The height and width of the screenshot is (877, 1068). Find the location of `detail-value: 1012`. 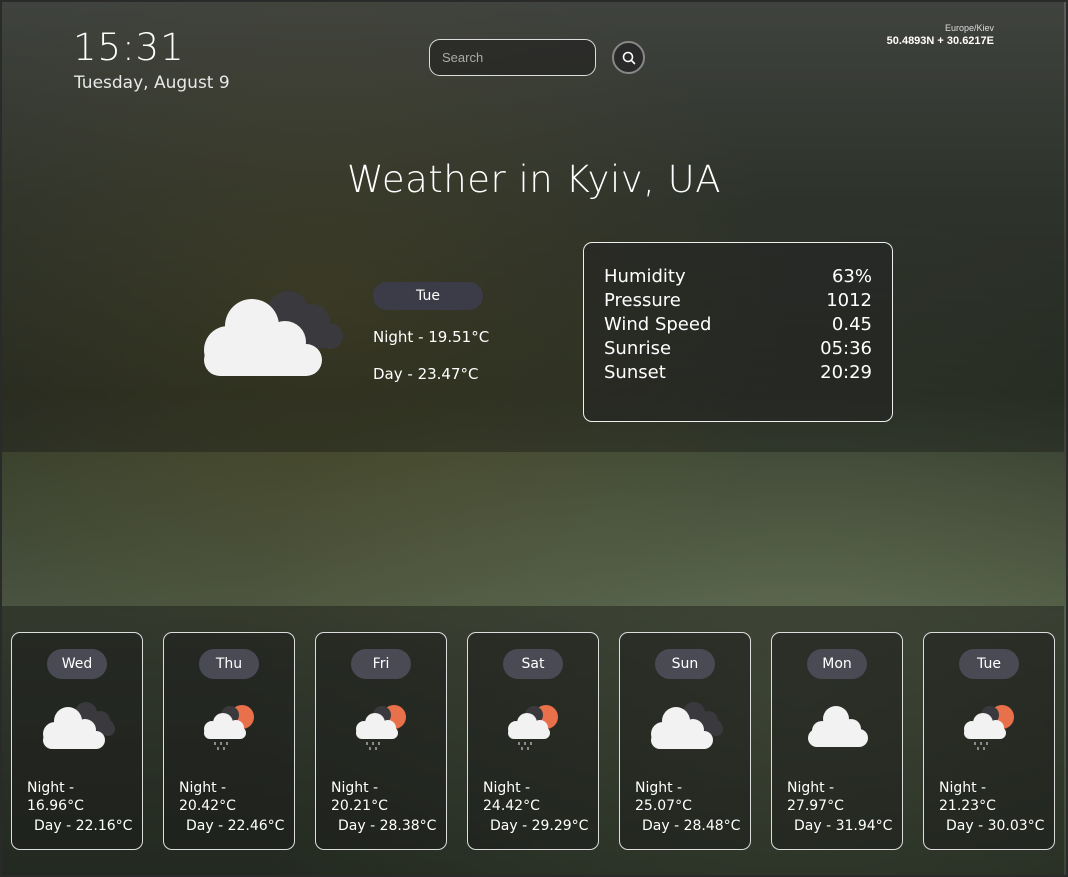

detail-value: 1012 is located at coordinates (849, 300).